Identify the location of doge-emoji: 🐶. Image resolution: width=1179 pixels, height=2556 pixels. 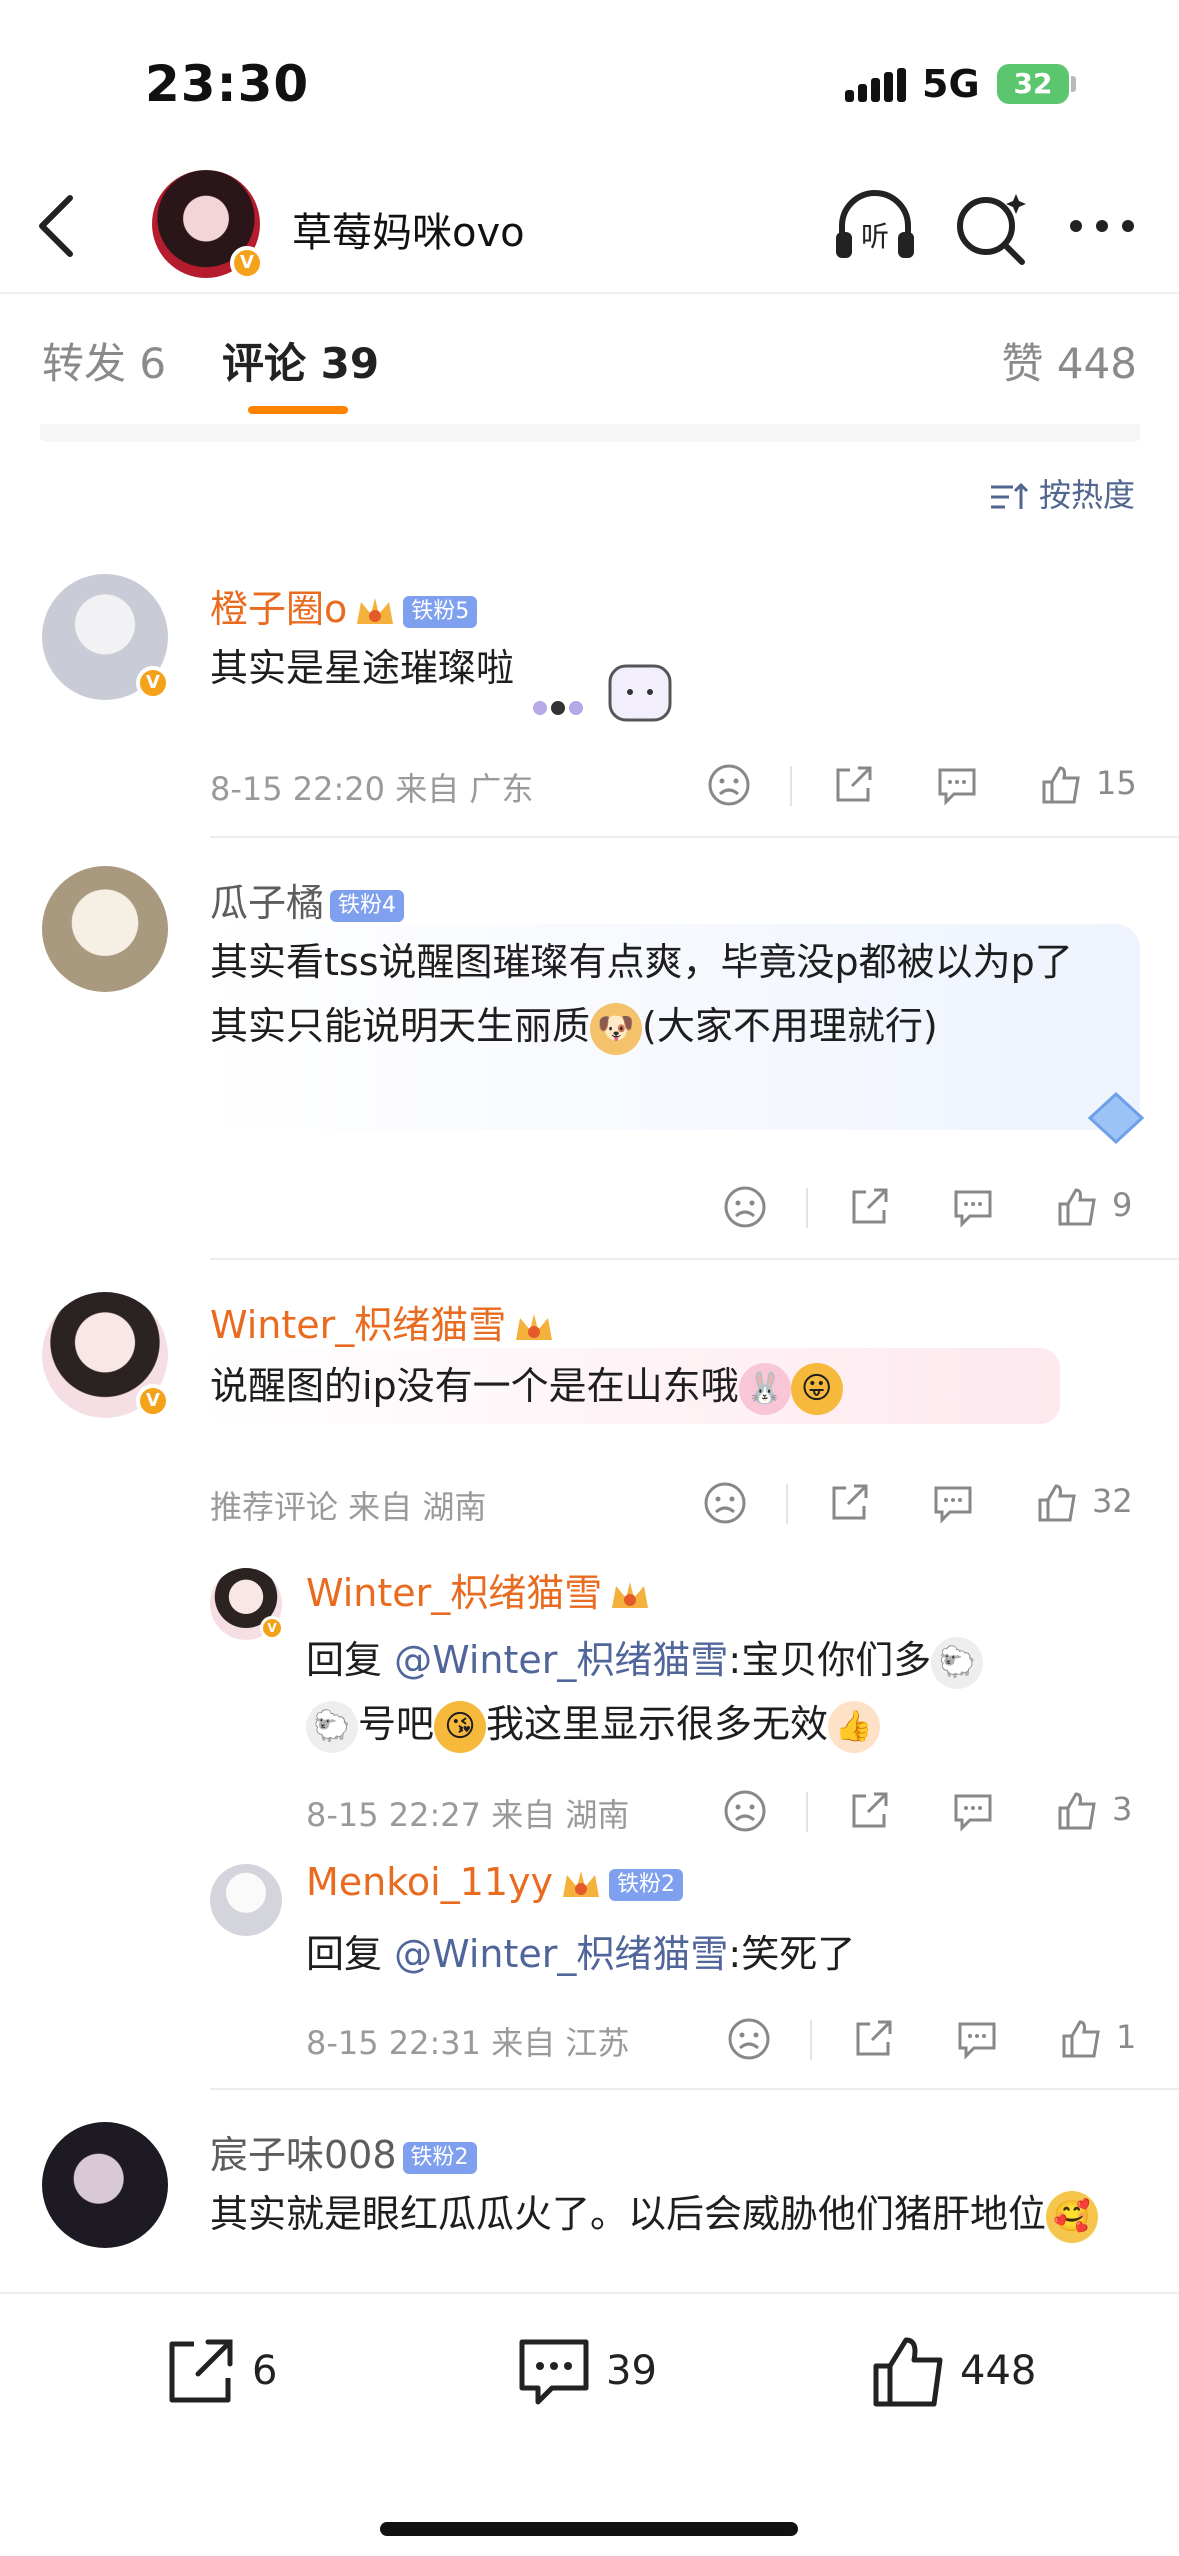
(616, 1028).